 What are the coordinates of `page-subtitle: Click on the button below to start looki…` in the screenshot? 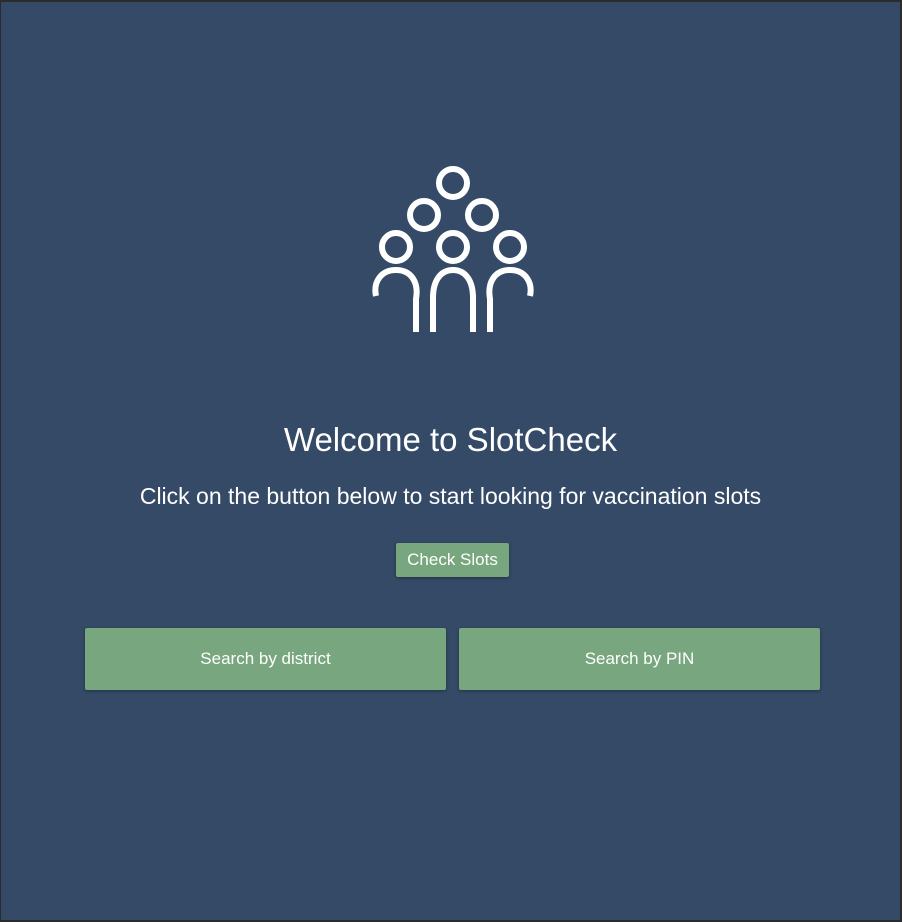 It's located at (450, 496).